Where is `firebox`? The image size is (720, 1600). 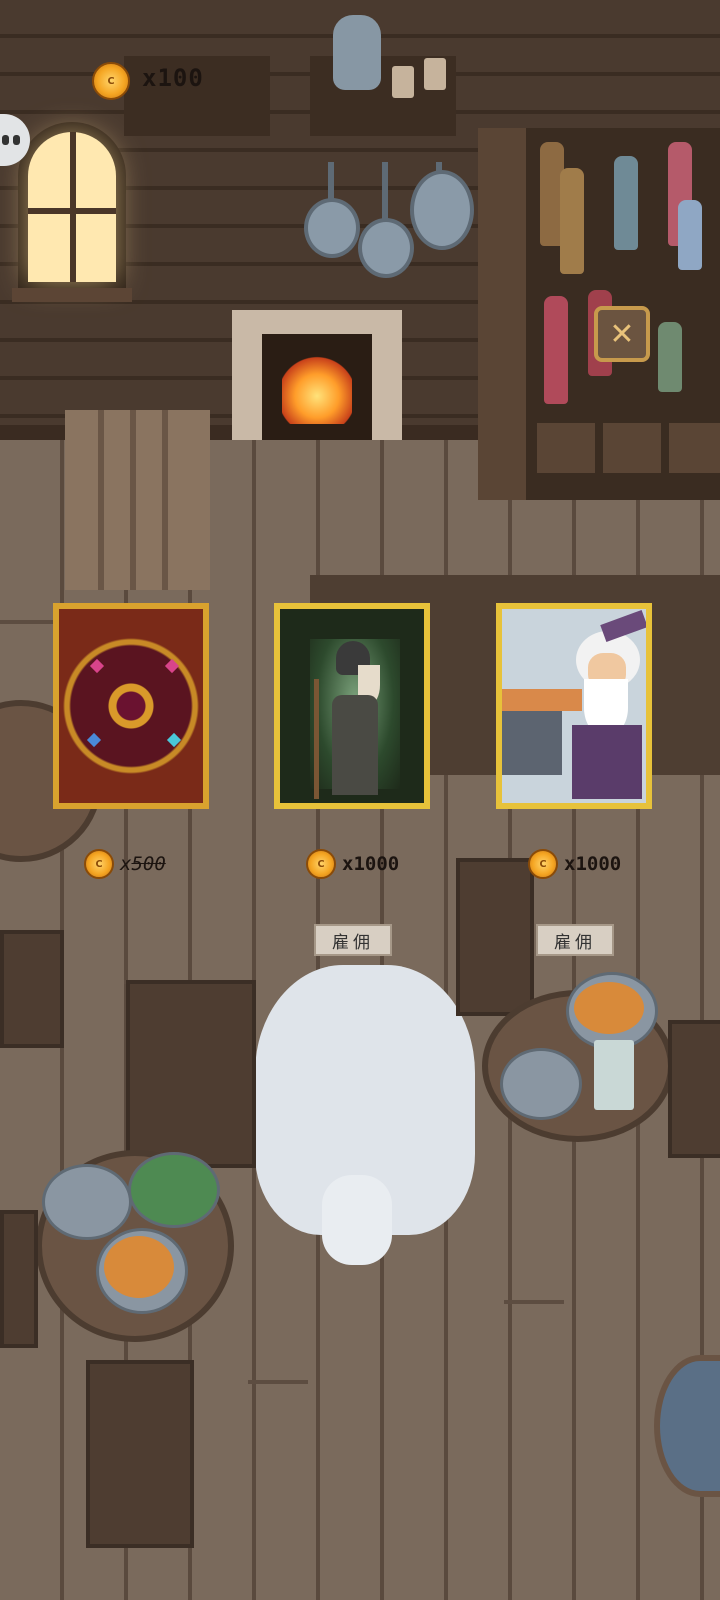 firebox is located at coordinates (317, 387).